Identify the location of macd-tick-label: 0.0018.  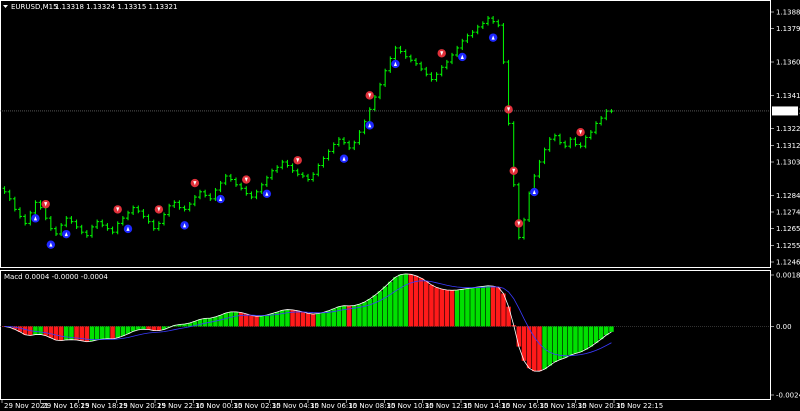
(788, 276).